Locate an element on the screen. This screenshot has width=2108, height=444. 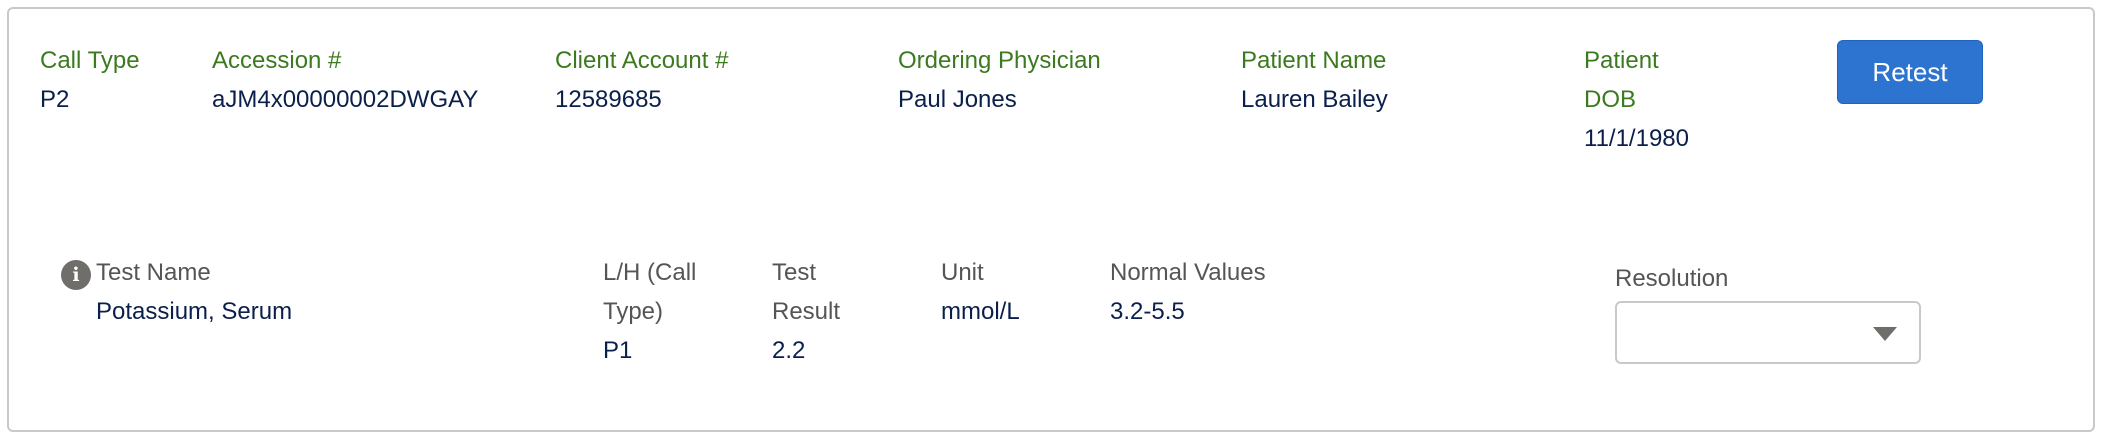
client-account-value: 12589685 is located at coordinates (608, 99).